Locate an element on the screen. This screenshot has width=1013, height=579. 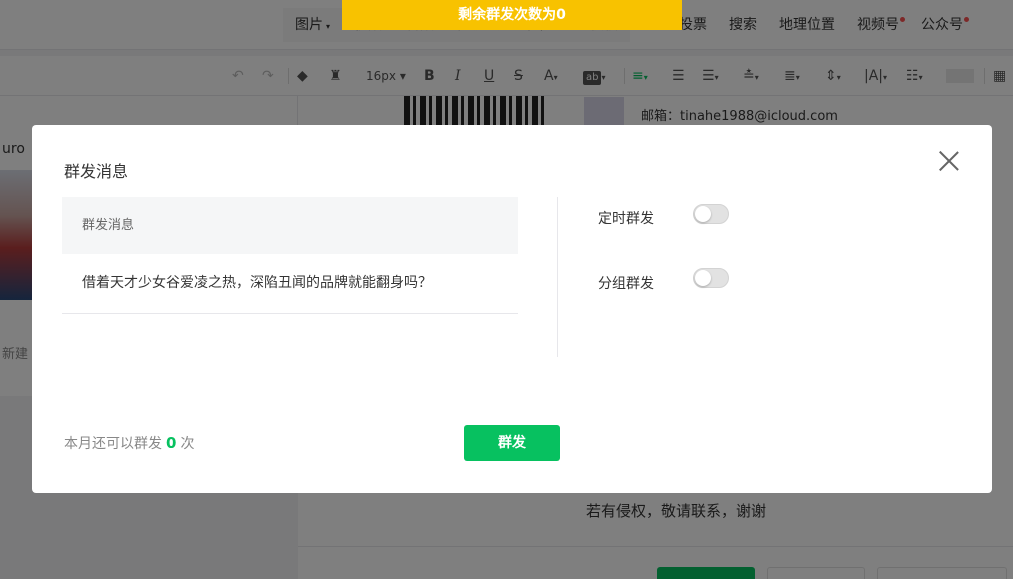
message-row: 借着天才少女谷爱凌之热，深陷丑闻的品牌就能翻身吗？ is located at coordinates (290, 284).